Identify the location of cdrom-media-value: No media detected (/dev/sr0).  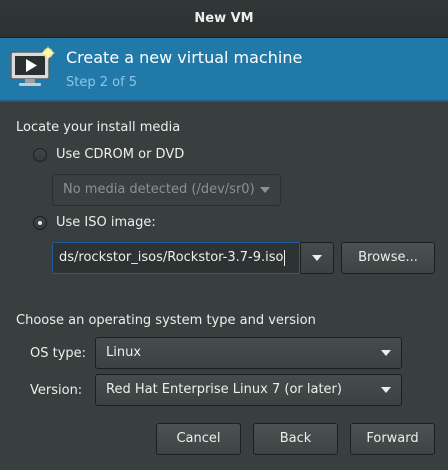
(159, 189).